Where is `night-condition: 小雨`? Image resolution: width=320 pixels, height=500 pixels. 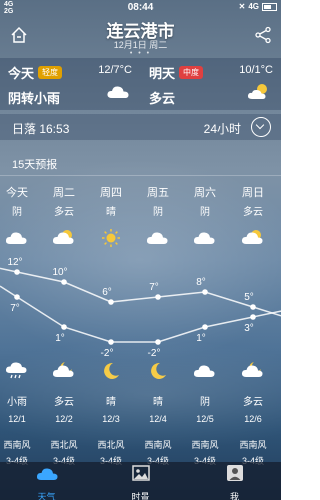 night-condition: 小雨 is located at coordinates (17, 402).